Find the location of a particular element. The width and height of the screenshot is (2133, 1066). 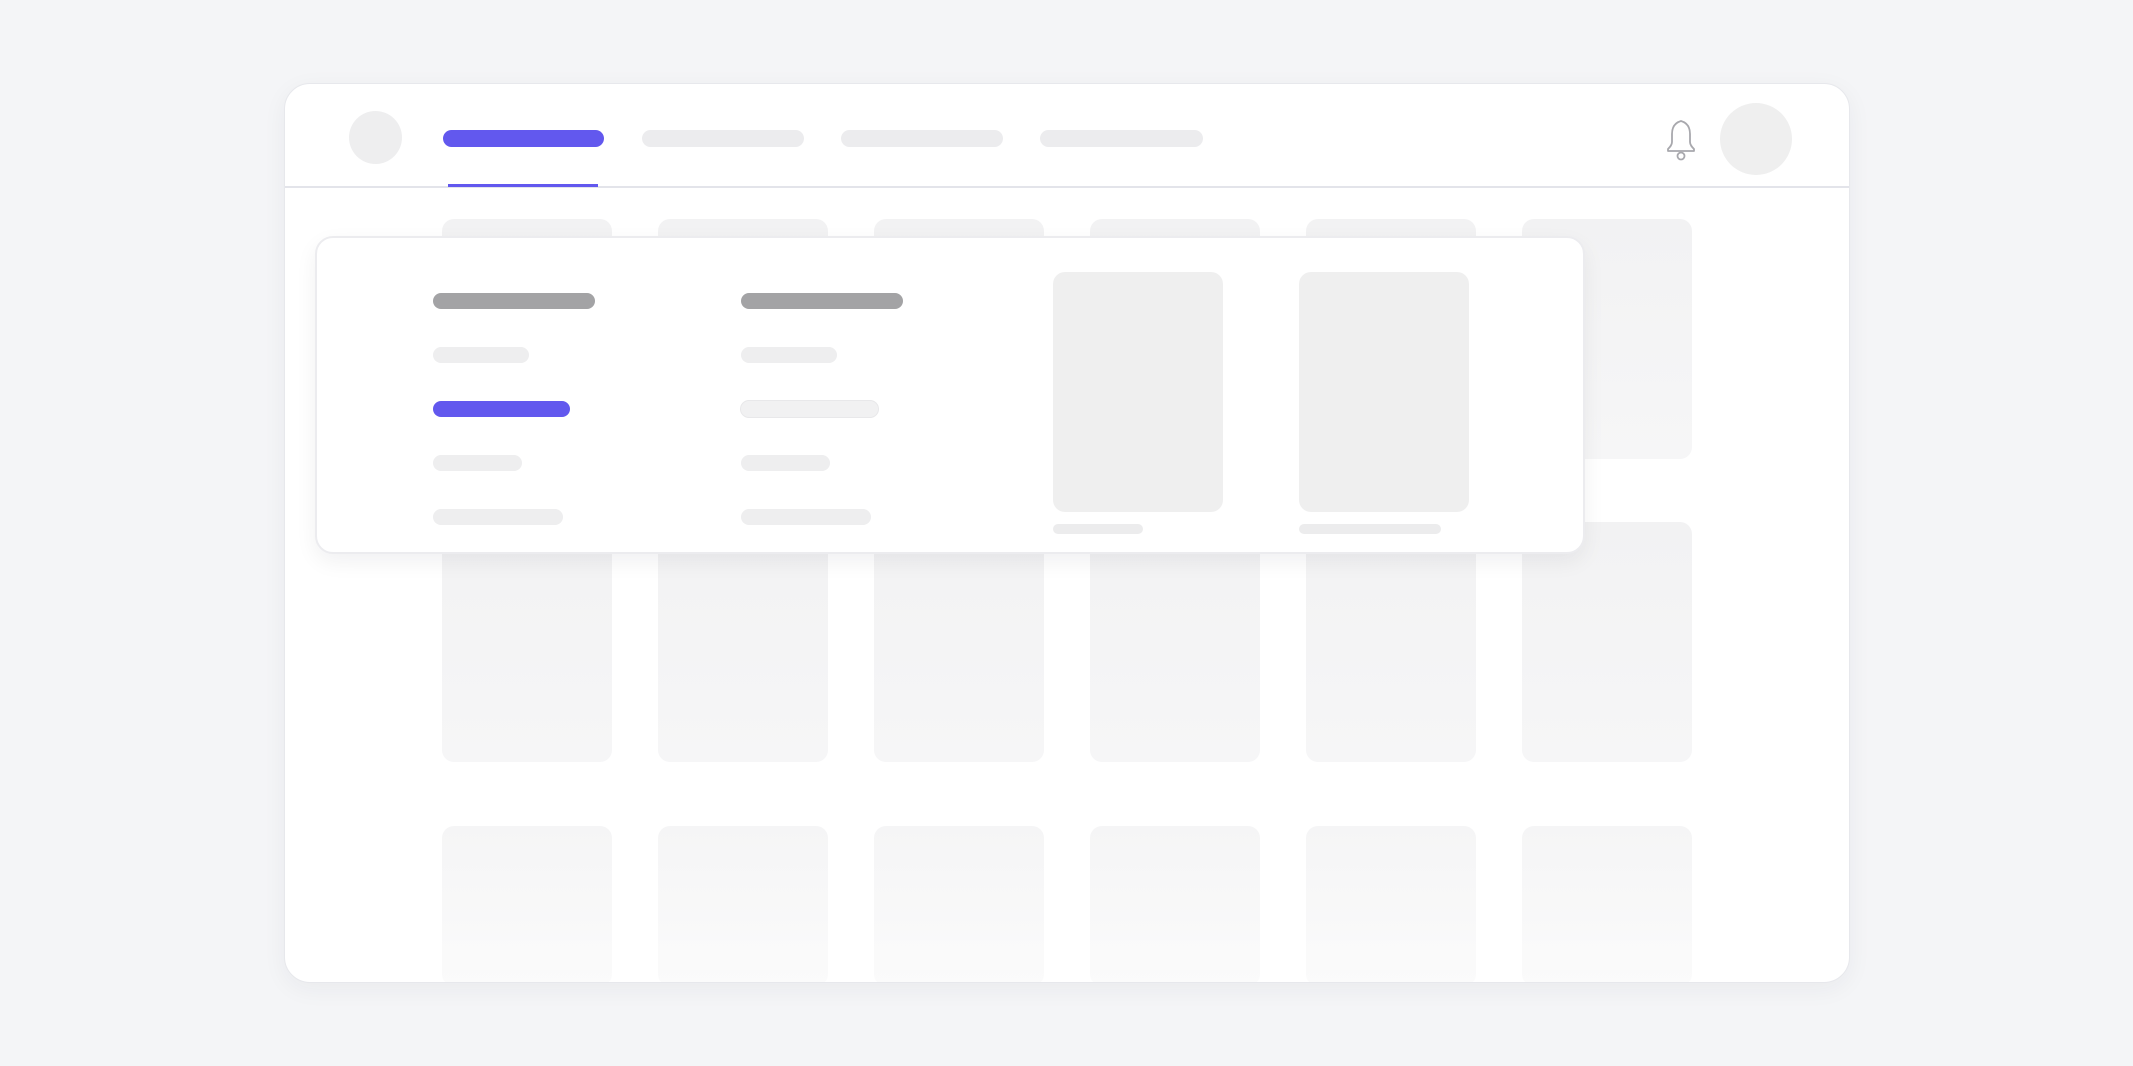

active-tab-indicator is located at coordinates (523, 185).